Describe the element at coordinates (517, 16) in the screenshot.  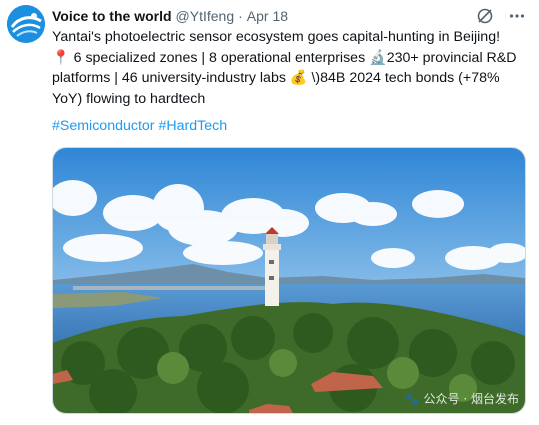
I see `more-icon` at that location.